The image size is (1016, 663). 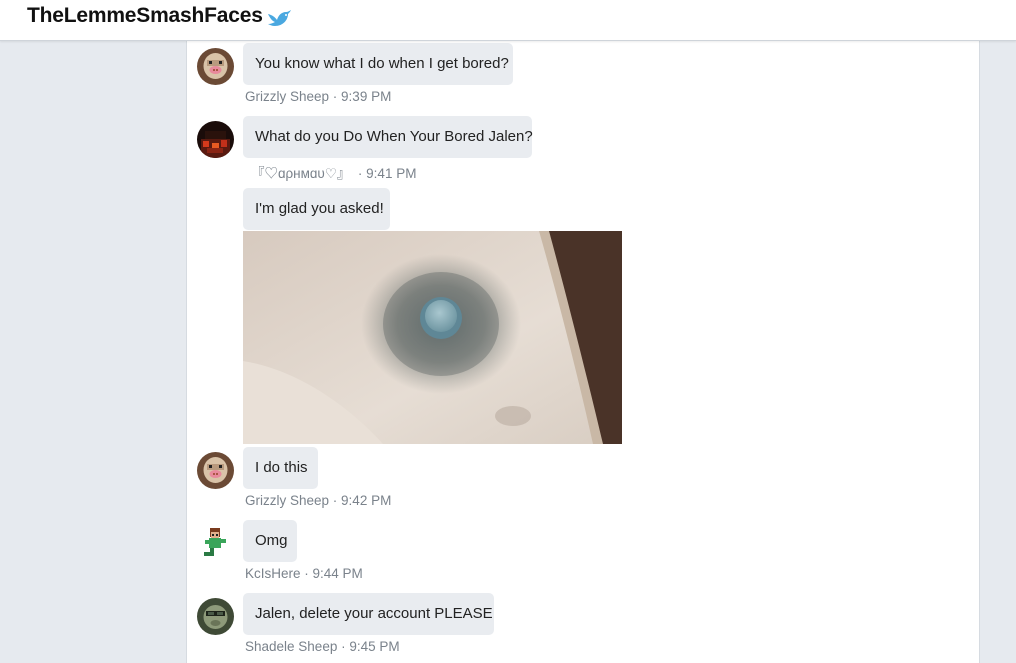 I want to click on message-meta: KcIsHere · 9:44 PM, so click(x=304, y=573).